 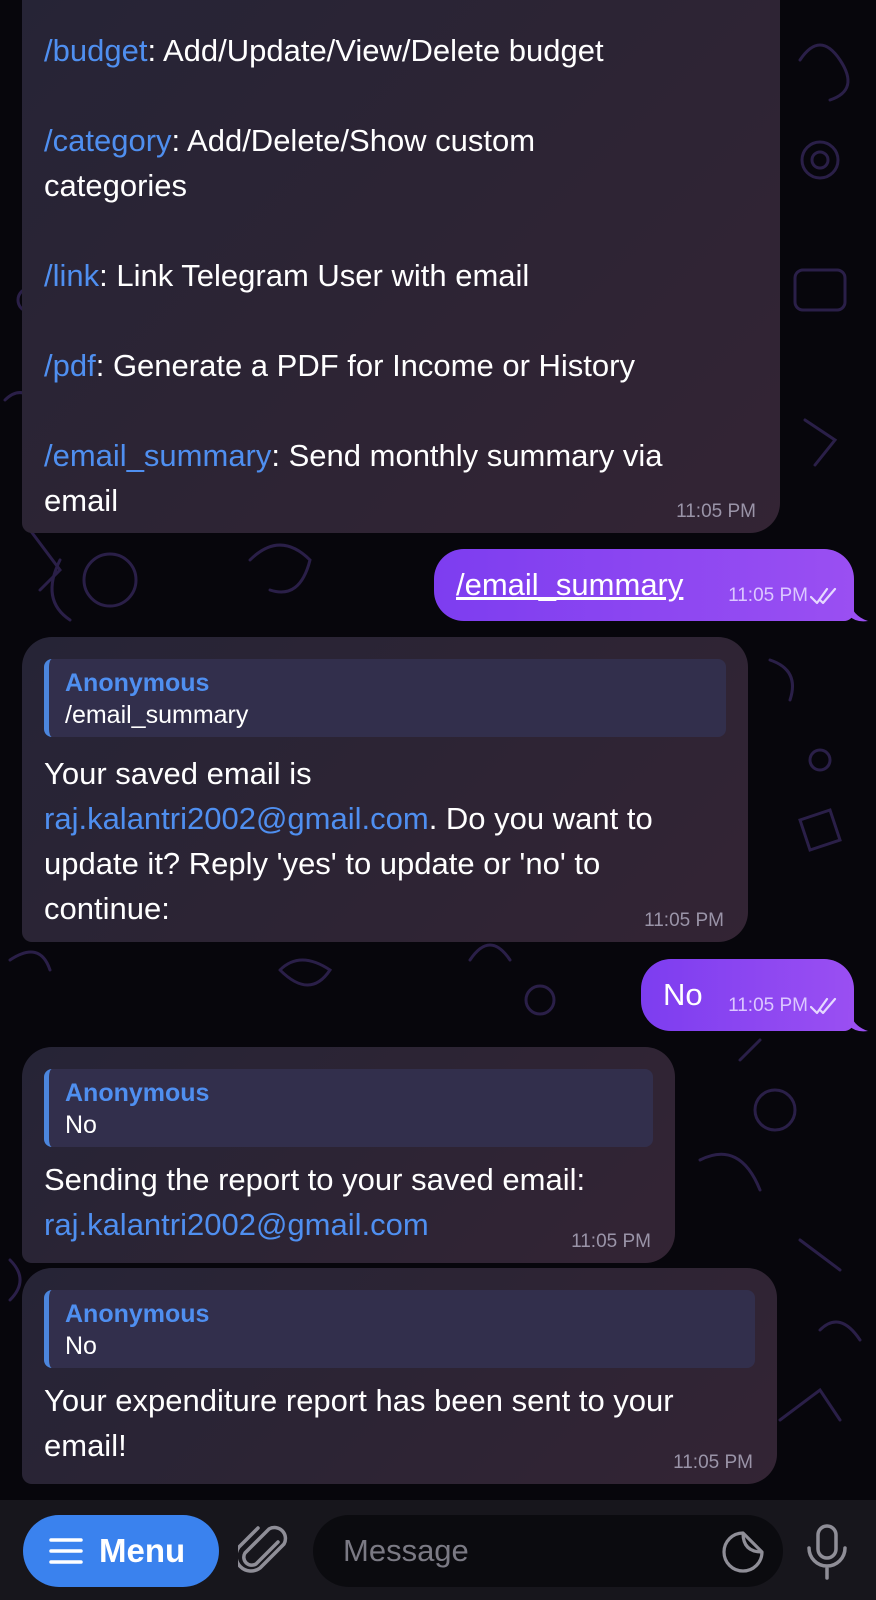 I want to click on message-text-line: continue:, so click(x=107, y=908).